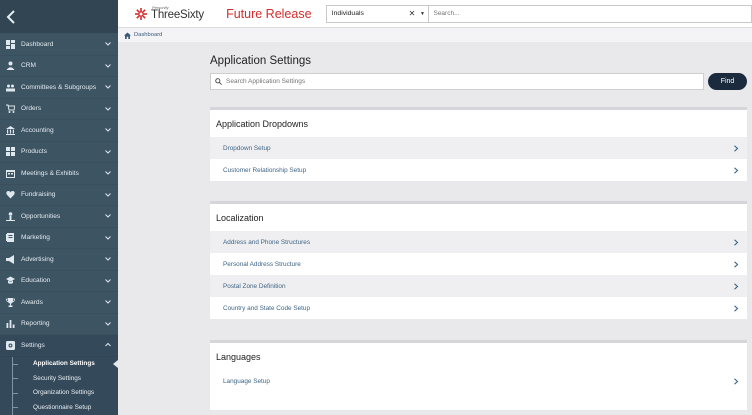 This screenshot has width=752, height=415. I want to click on sidebar-item-label: Reporting, so click(35, 324).